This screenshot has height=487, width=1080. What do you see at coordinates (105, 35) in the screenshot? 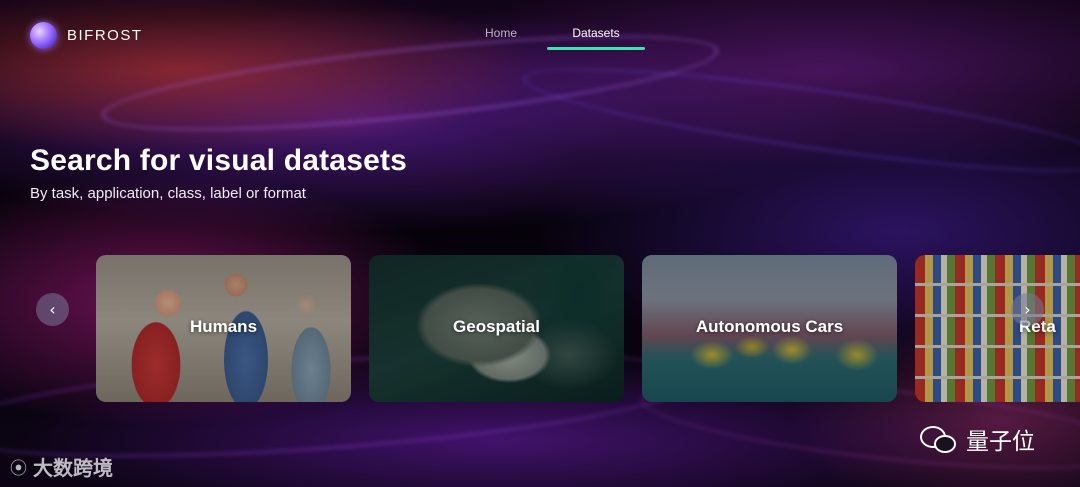
I see `brand-name: BIFROST` at bounding box center [105, 35].